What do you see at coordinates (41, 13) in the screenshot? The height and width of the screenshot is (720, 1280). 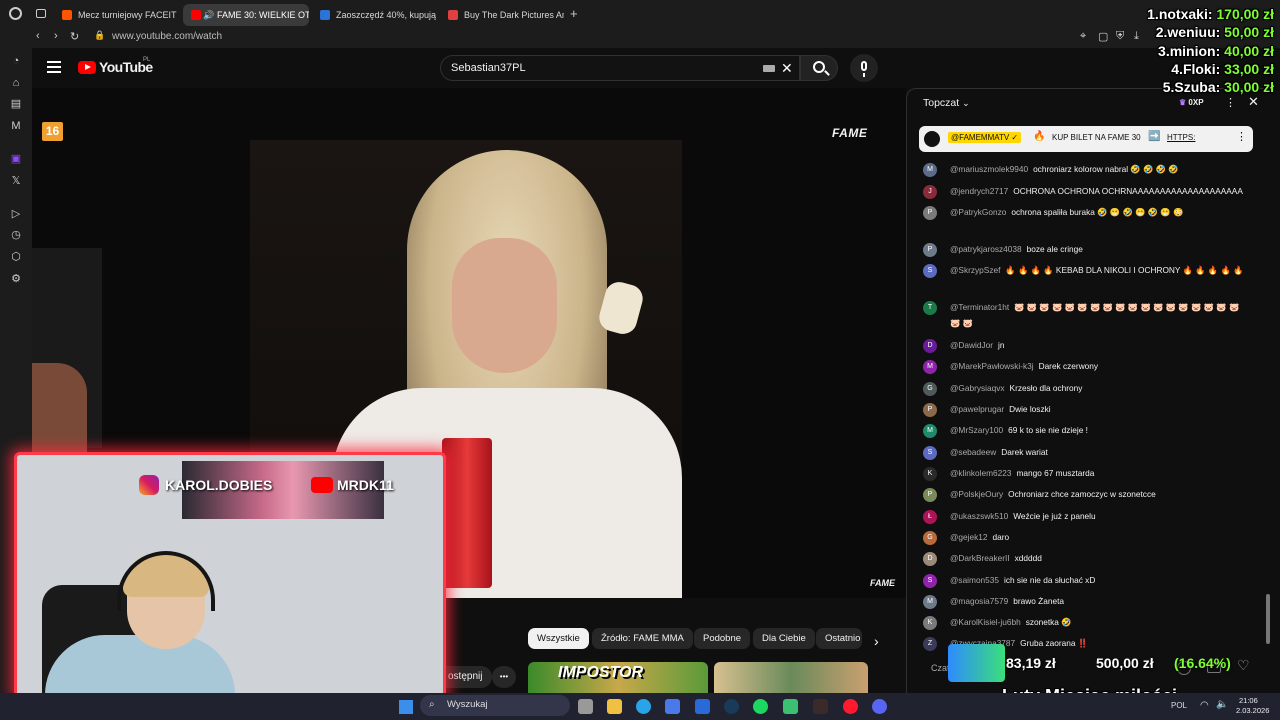 I see `tab-overview-icon` at bounding box center [41, 13].